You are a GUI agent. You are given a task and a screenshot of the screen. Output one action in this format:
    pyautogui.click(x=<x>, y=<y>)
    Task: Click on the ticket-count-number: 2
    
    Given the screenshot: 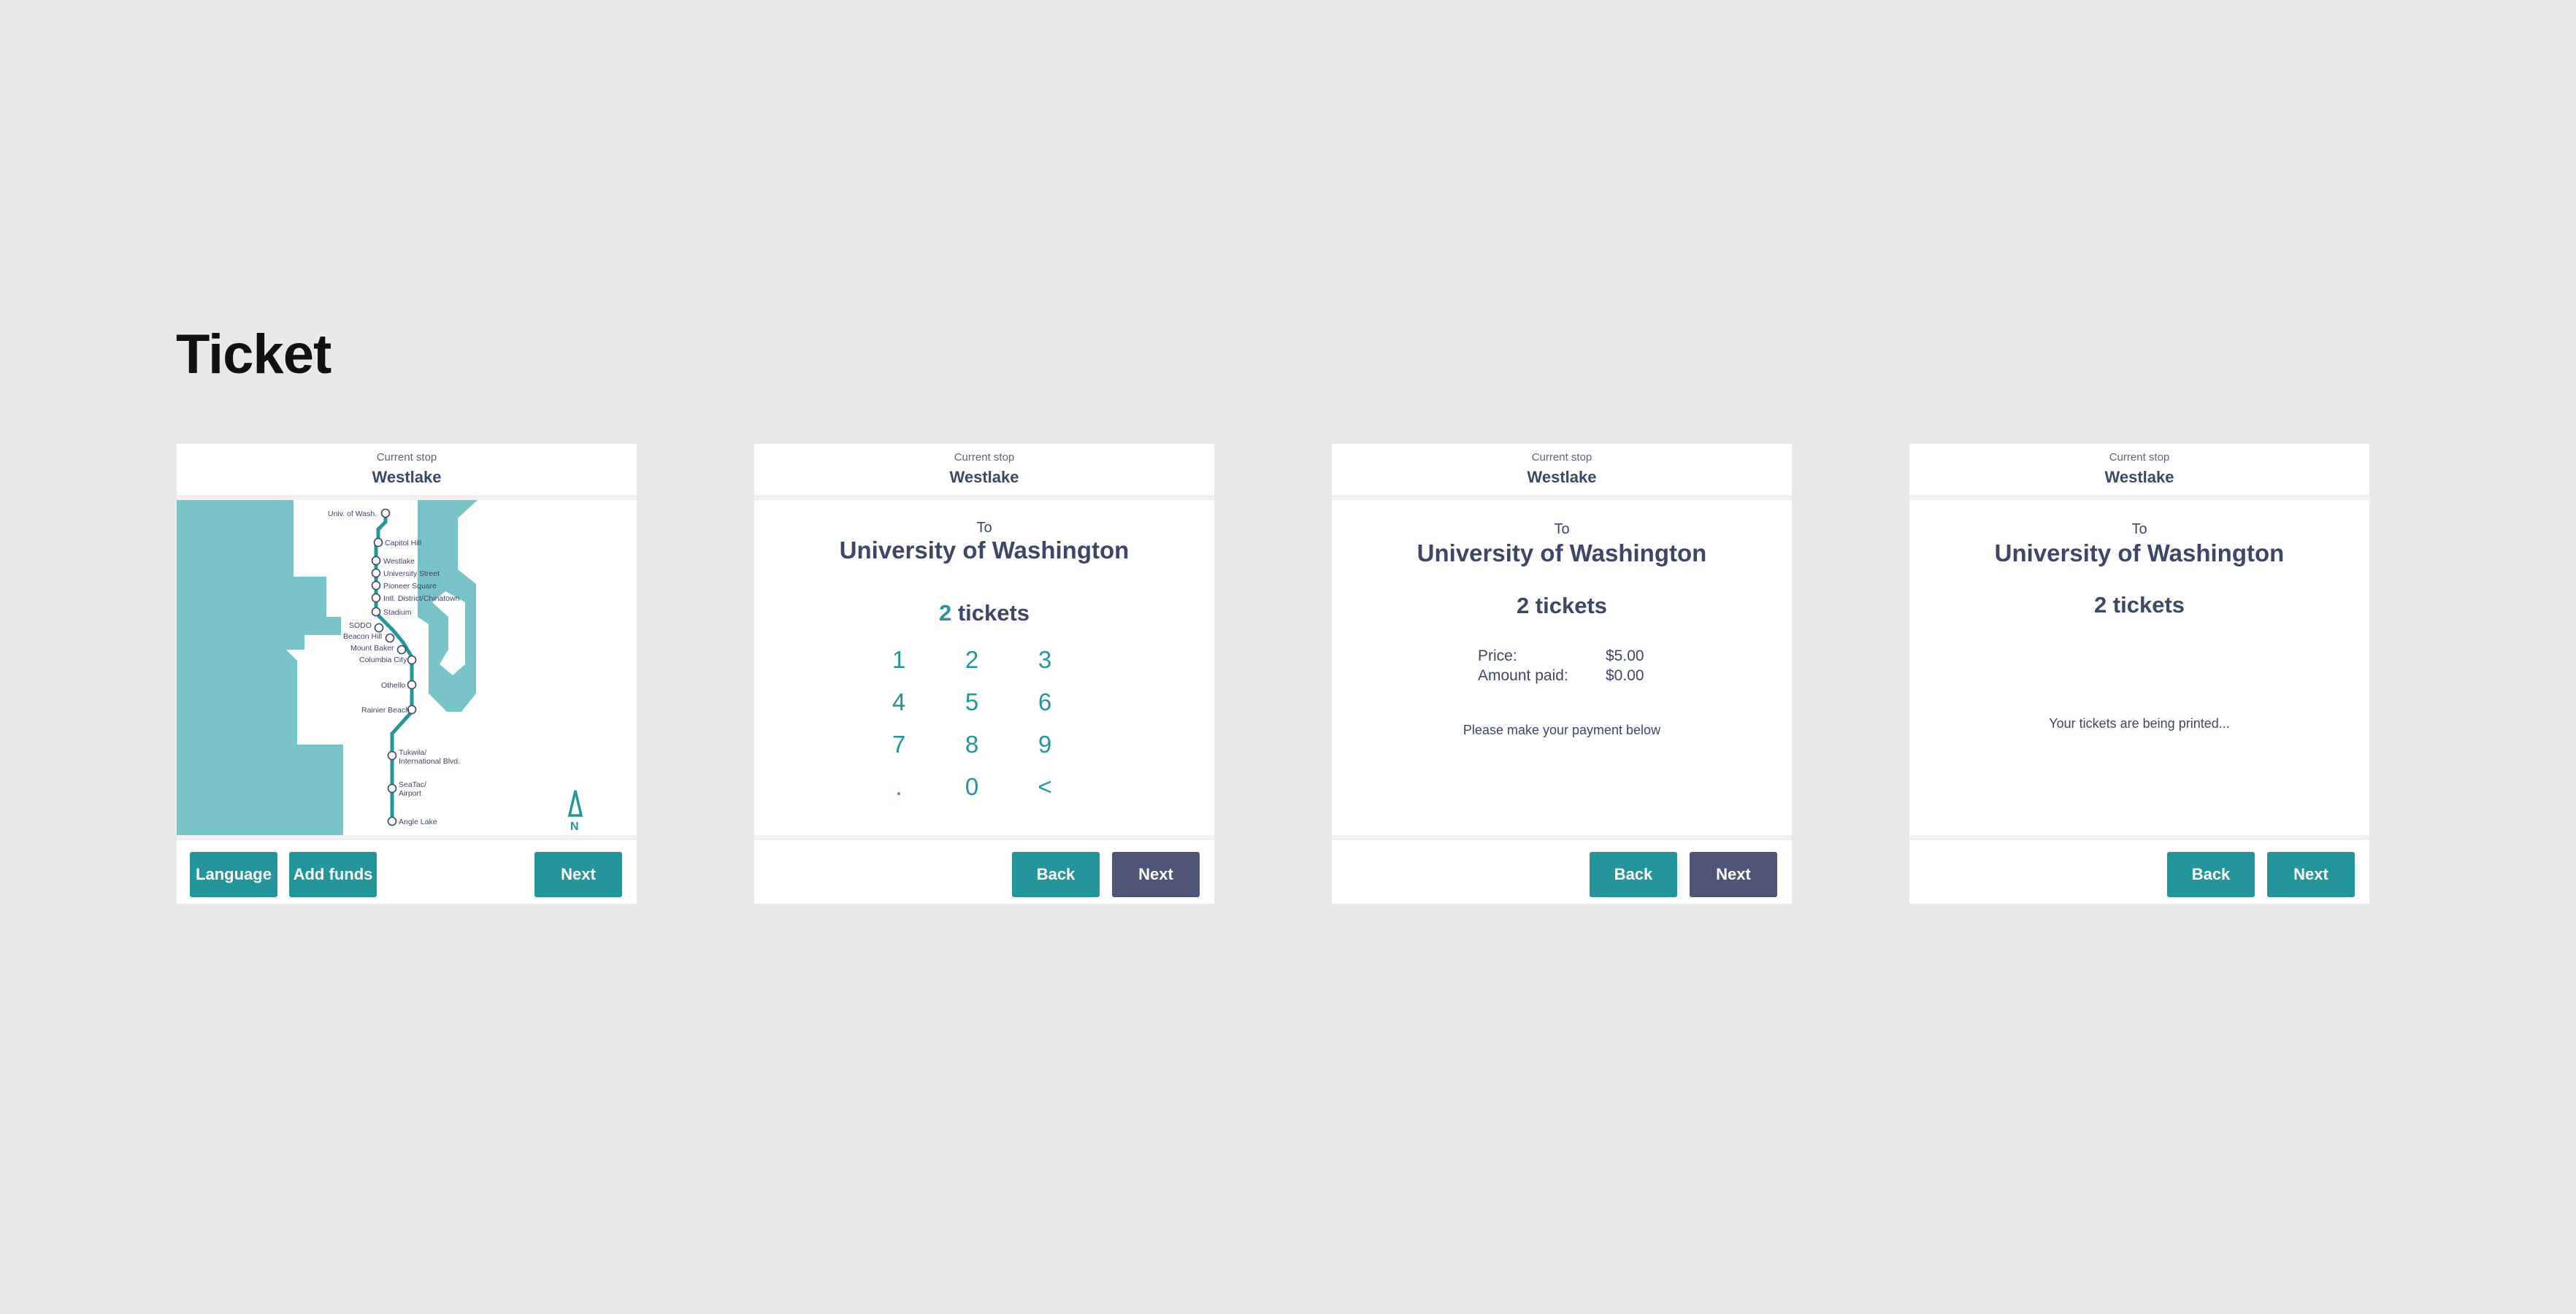 What is the action you would take?
    pyautogui.click(x=945, y=613)
    